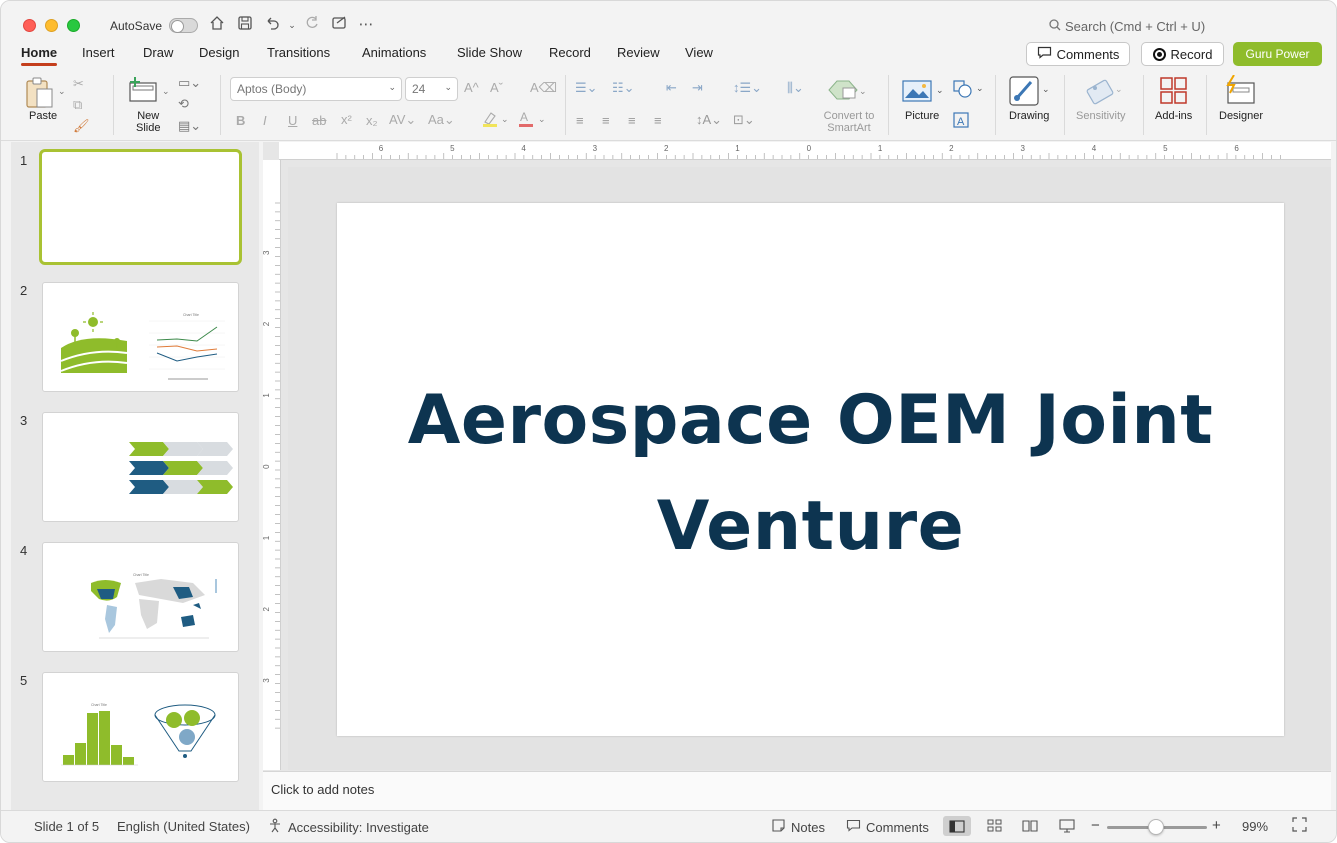 The width and height of the screenshot is (1337, 843). Describe the element at coordinates (1044, 54) in the screenshot. I see `comment-icon` at that location.